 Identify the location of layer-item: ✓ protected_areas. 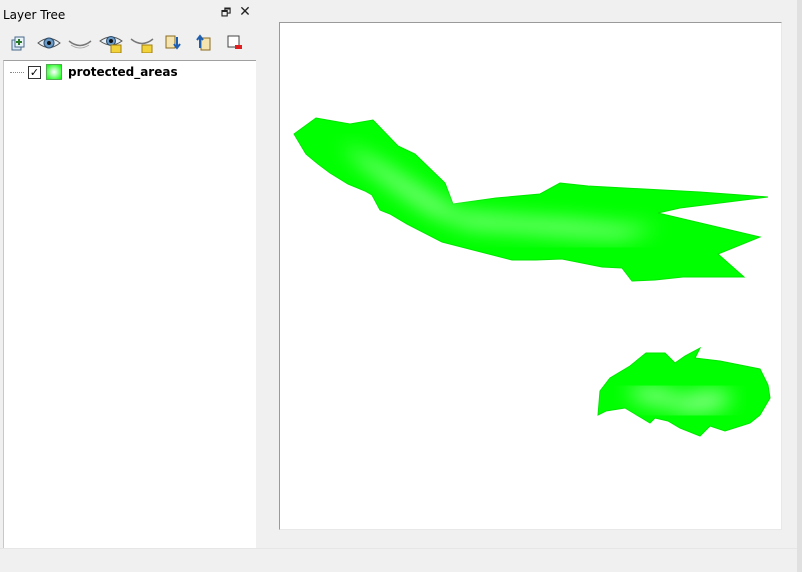
(94, 72).